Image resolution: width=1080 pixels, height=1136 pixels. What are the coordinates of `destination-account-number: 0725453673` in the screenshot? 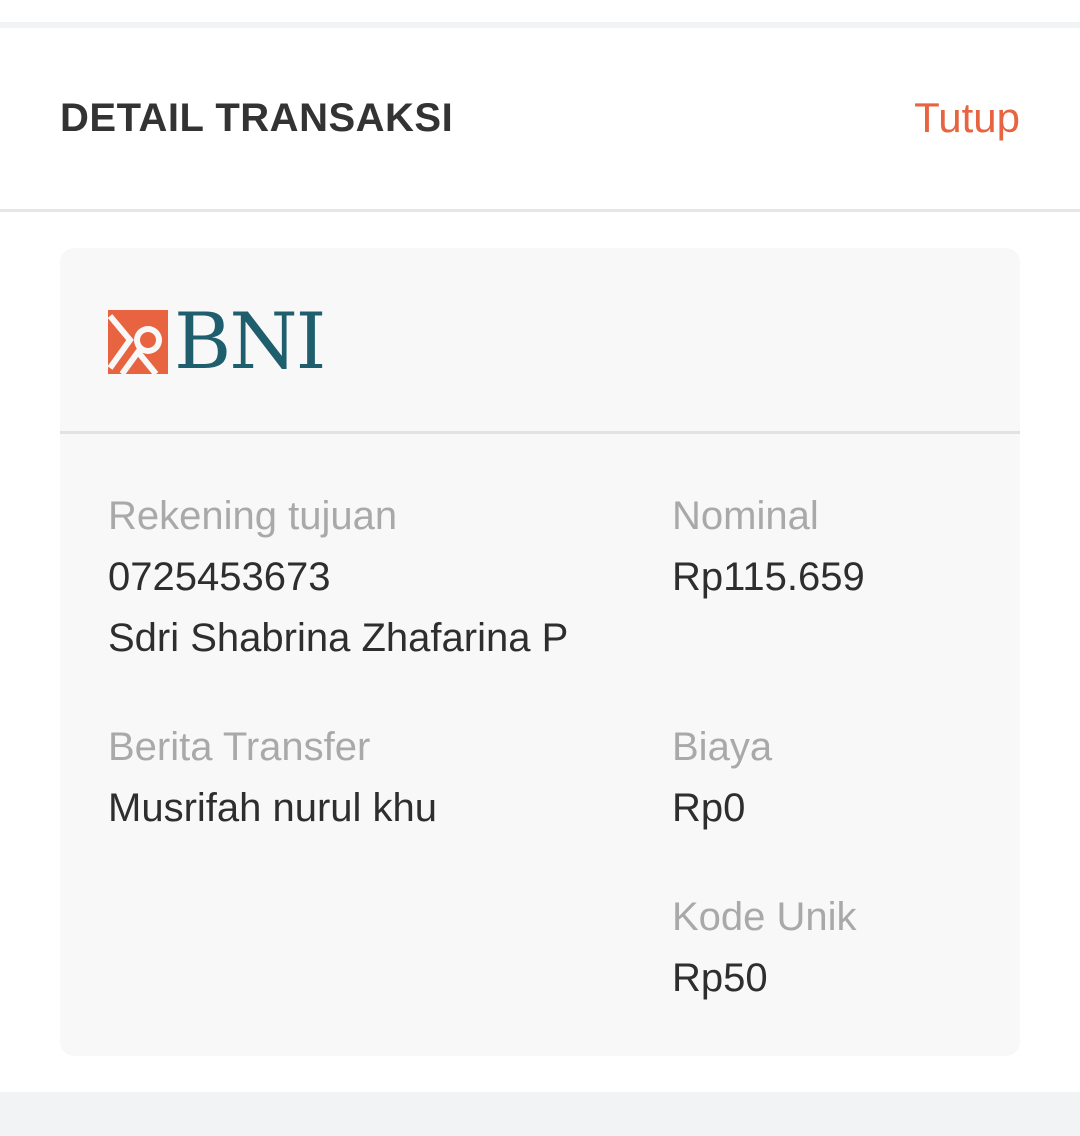 It's located at (219, 577).